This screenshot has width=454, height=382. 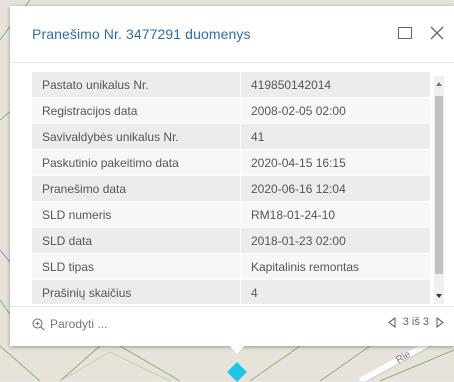 What do you see at coordinates (335, 162) in the screenshot?
I see `attribute-value: 2020-04-15 16:15` at bounding box center [335, 162].